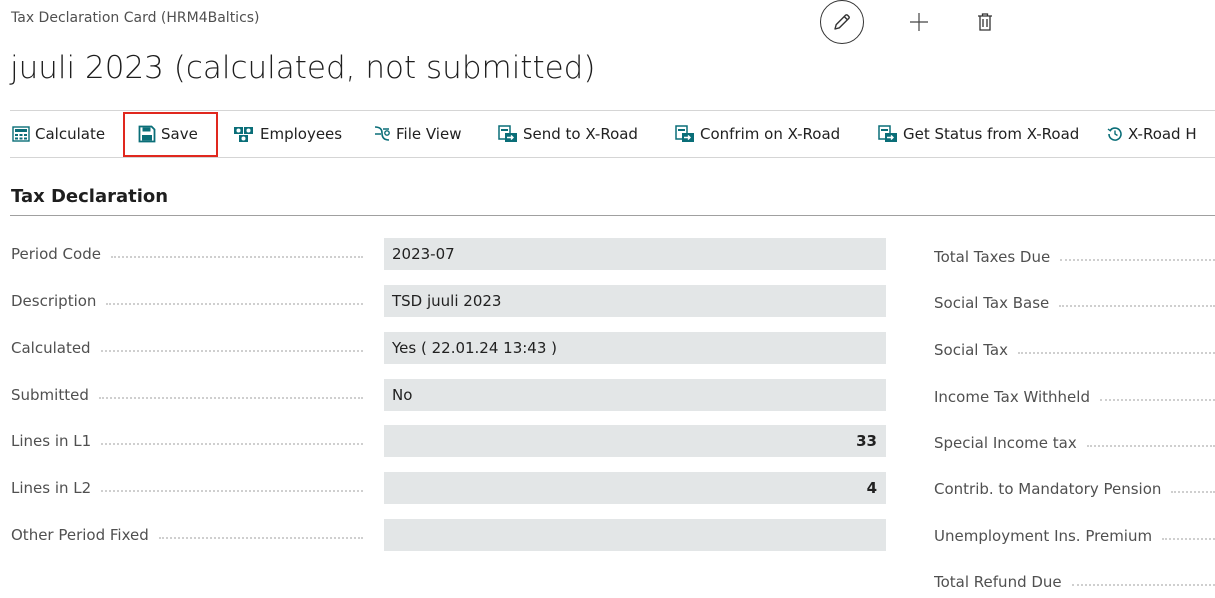 This screenshot has height=598, width=1215. I want to click on page-title: juuli 2023 (calculated, not submitted), so click(303, 68).